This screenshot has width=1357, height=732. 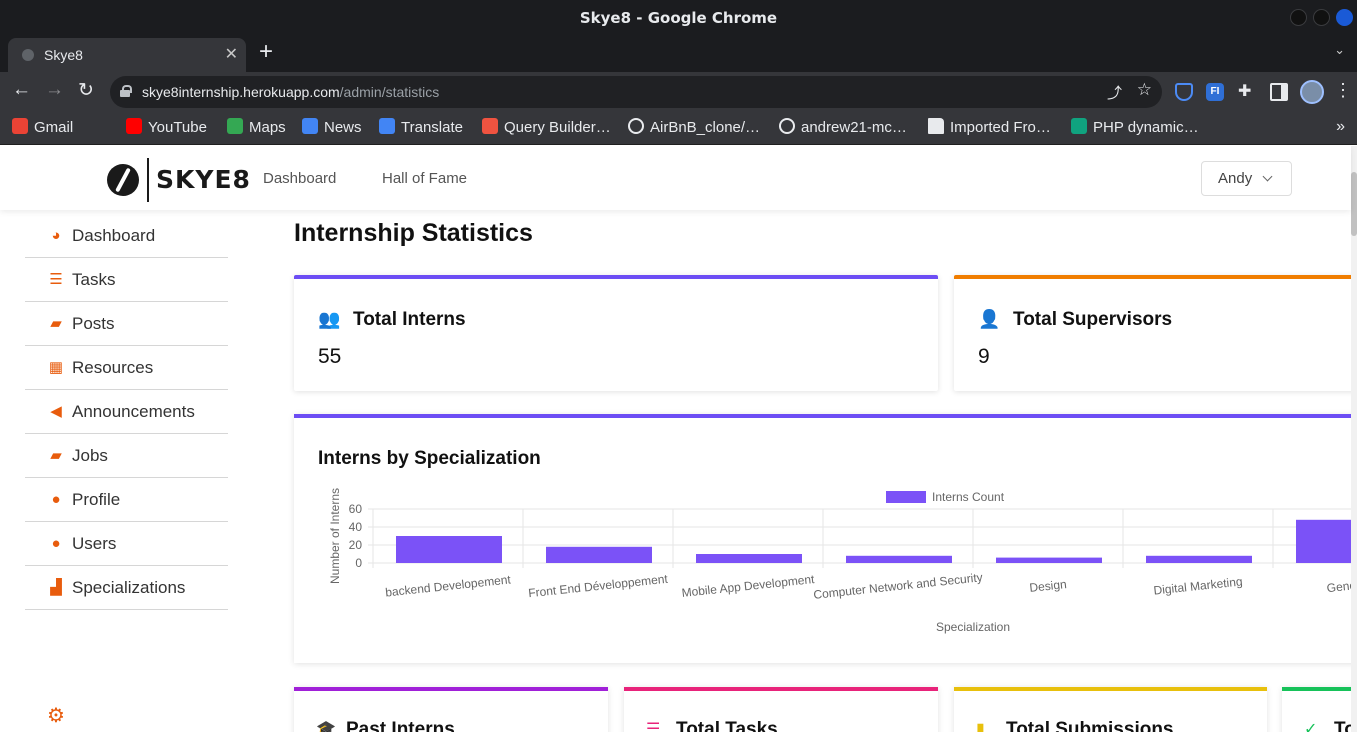 What do you see at coordinates (56, 323) in the screenshot?
I see `briefcase-icon: ▰` at bounding box center [56, 323].